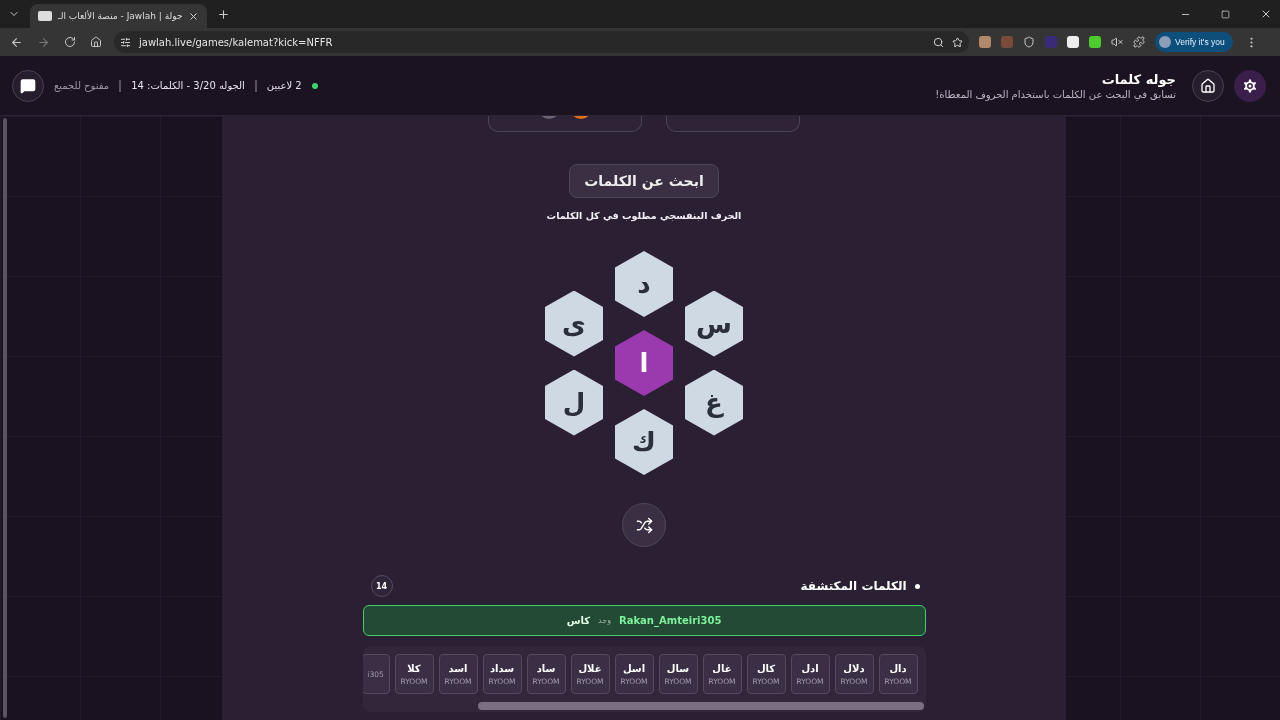 This screenshot has width=1280, height=720. I want to click on player-name: Rakan_Amteiri305, so click(670, 620).